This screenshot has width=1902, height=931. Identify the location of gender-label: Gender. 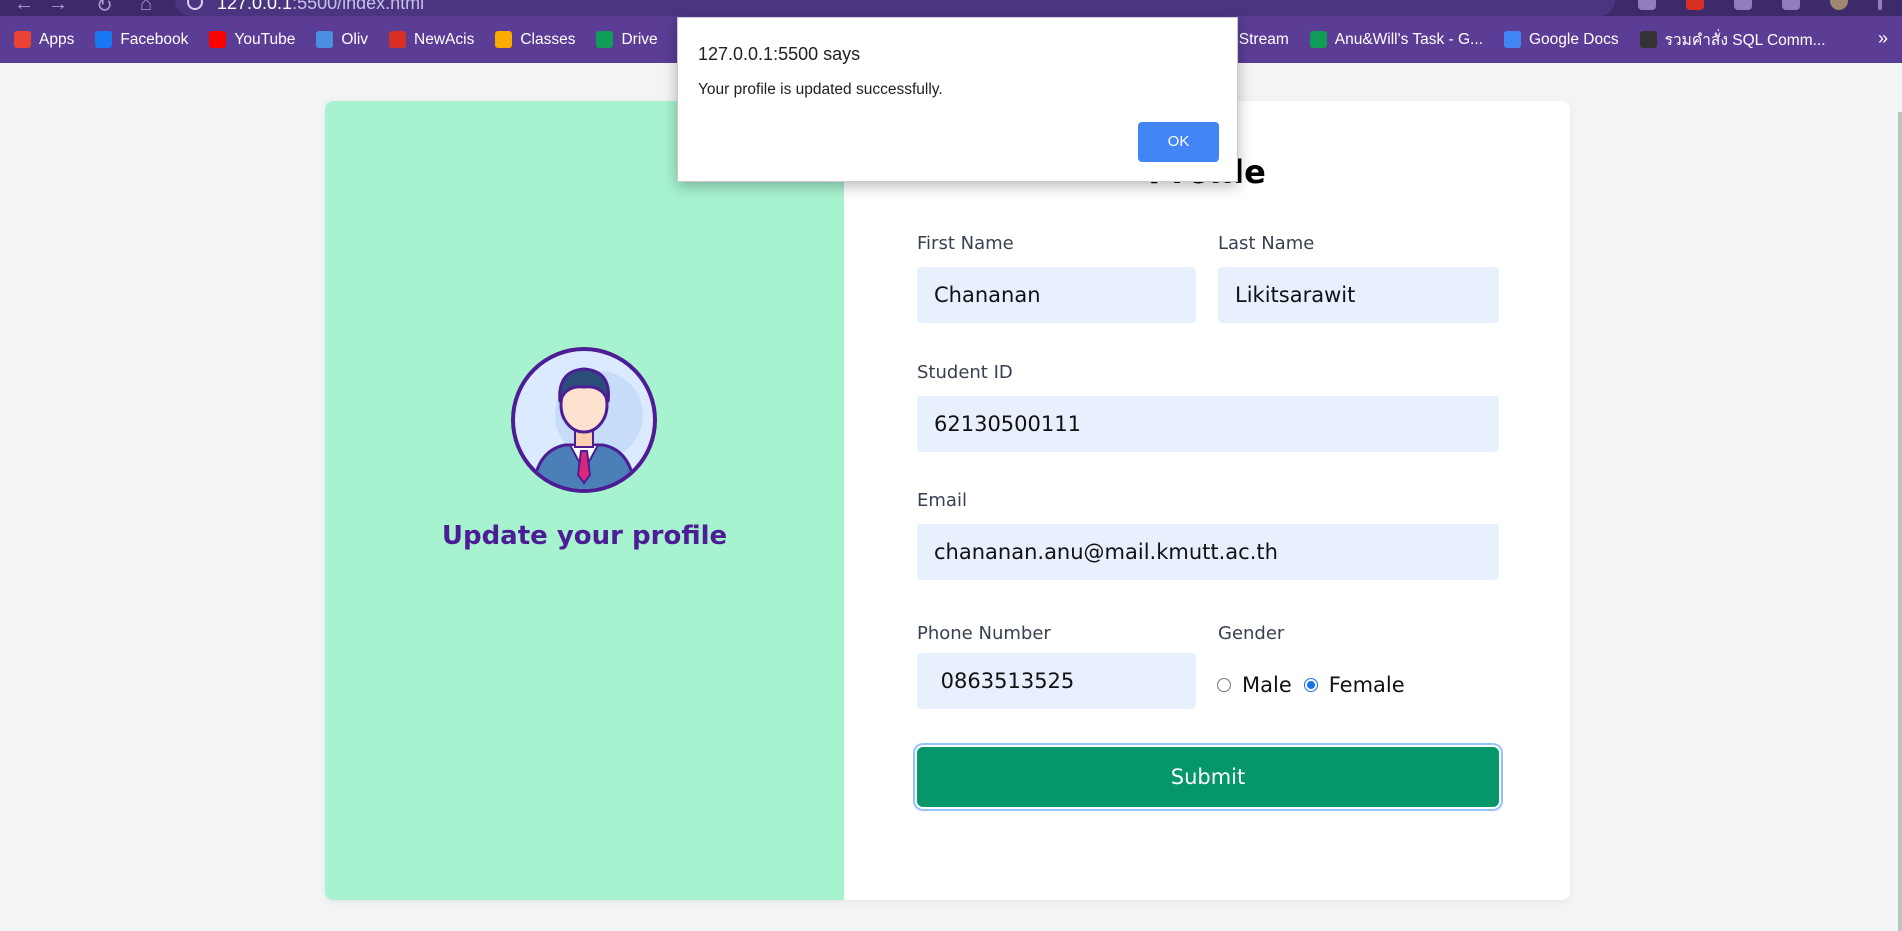
(1251, 633).